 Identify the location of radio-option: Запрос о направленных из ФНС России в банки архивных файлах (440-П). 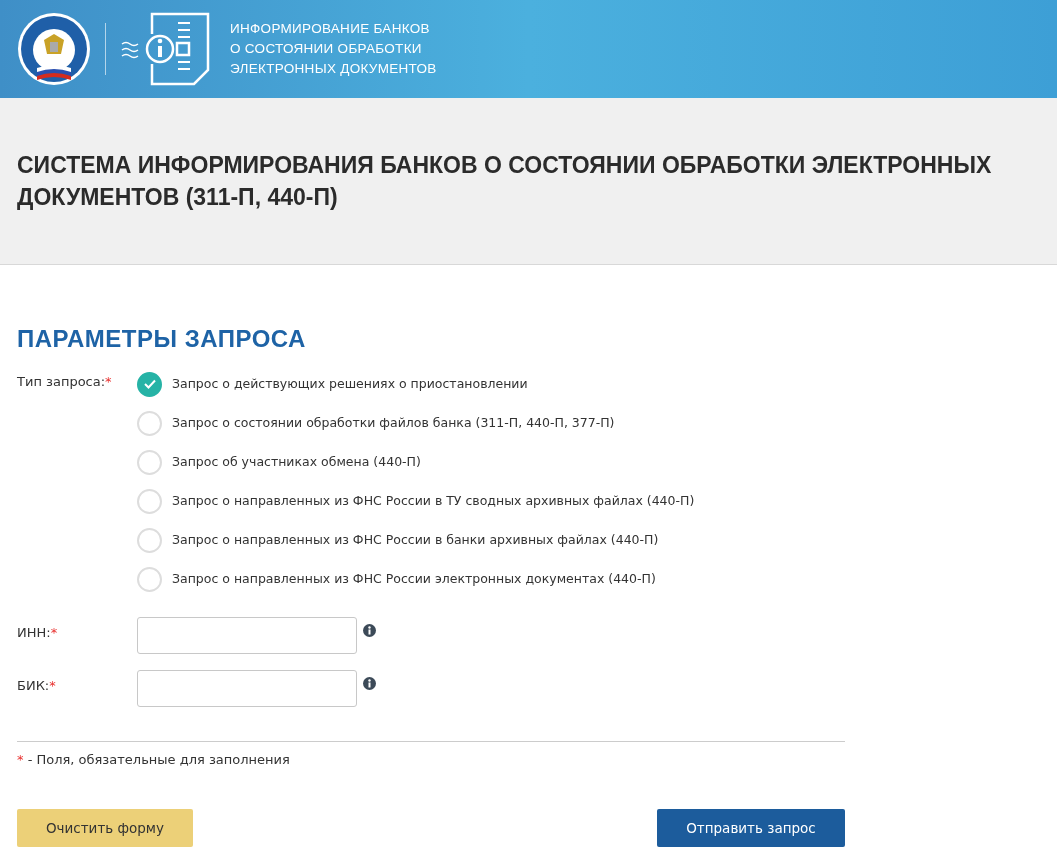
(416, 540).